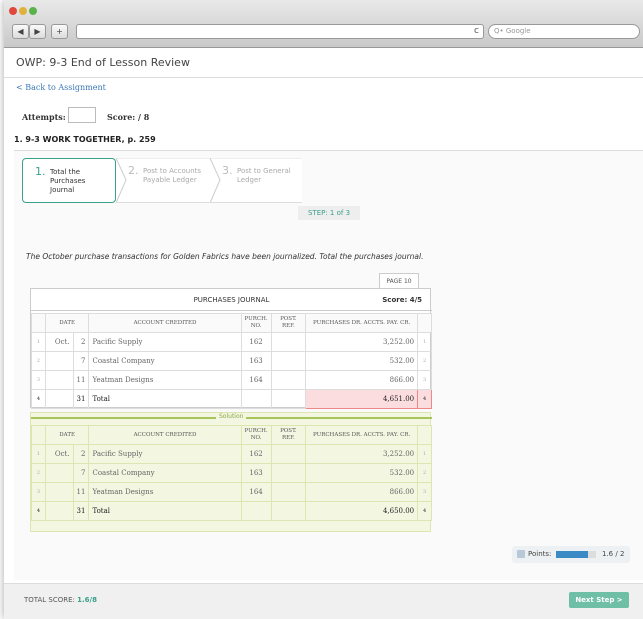 This screenshot has height=619, width=643. I want to click on back-nav-button: ◀, so click(20, 31).